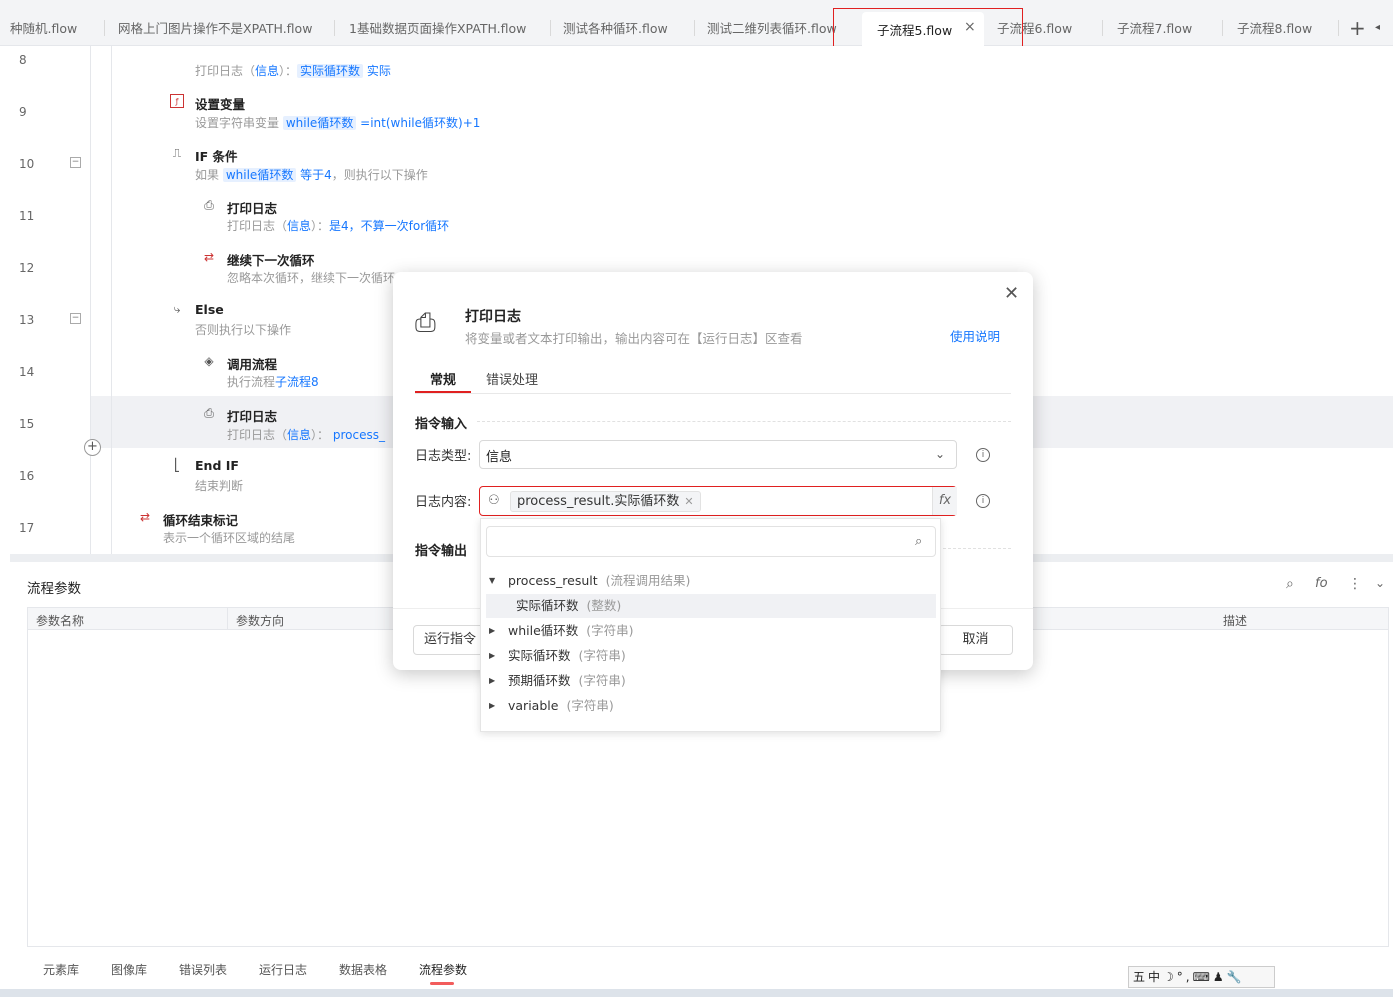 The height and width of the screenshot is (997, 1393). I want to click on tree-item-actual-loop-count: 实际循环数 (整数), so click(710, 606).